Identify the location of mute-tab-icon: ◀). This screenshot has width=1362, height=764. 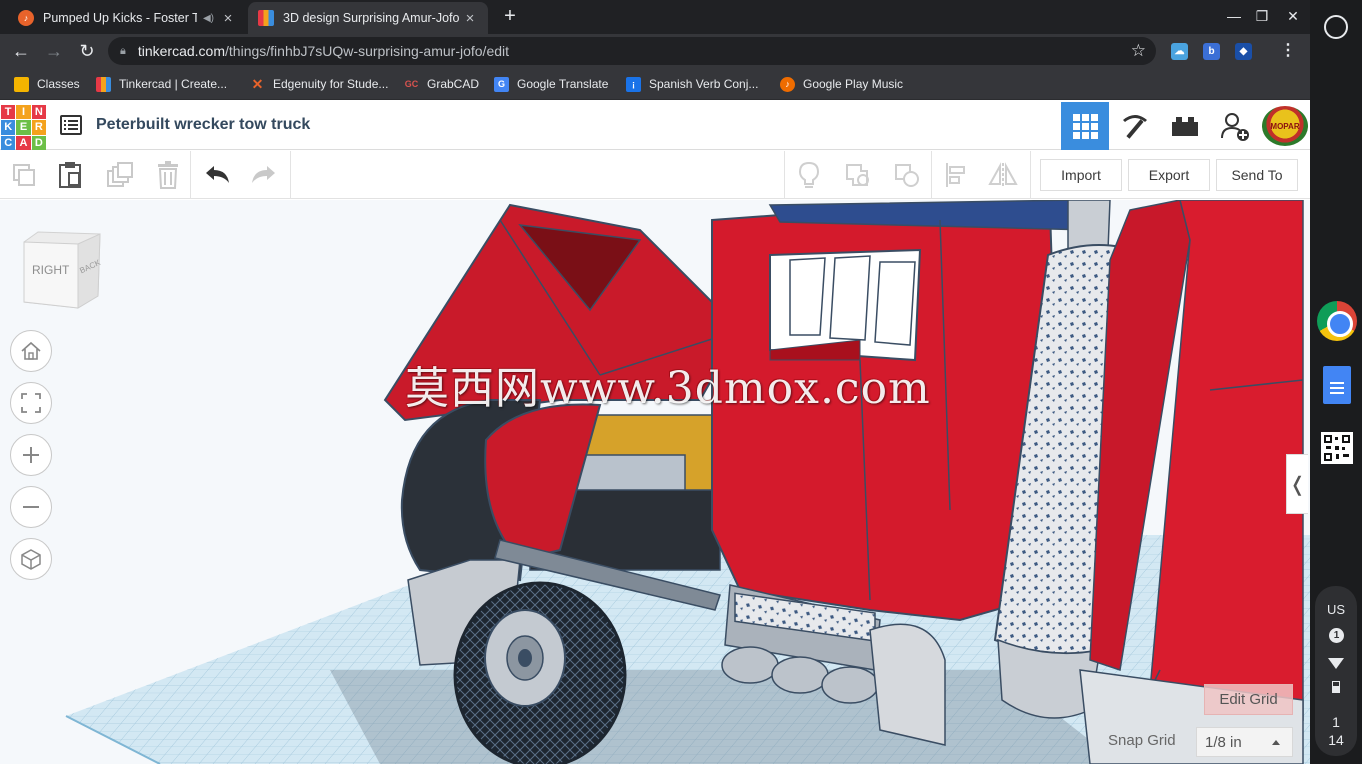
(208, 18).